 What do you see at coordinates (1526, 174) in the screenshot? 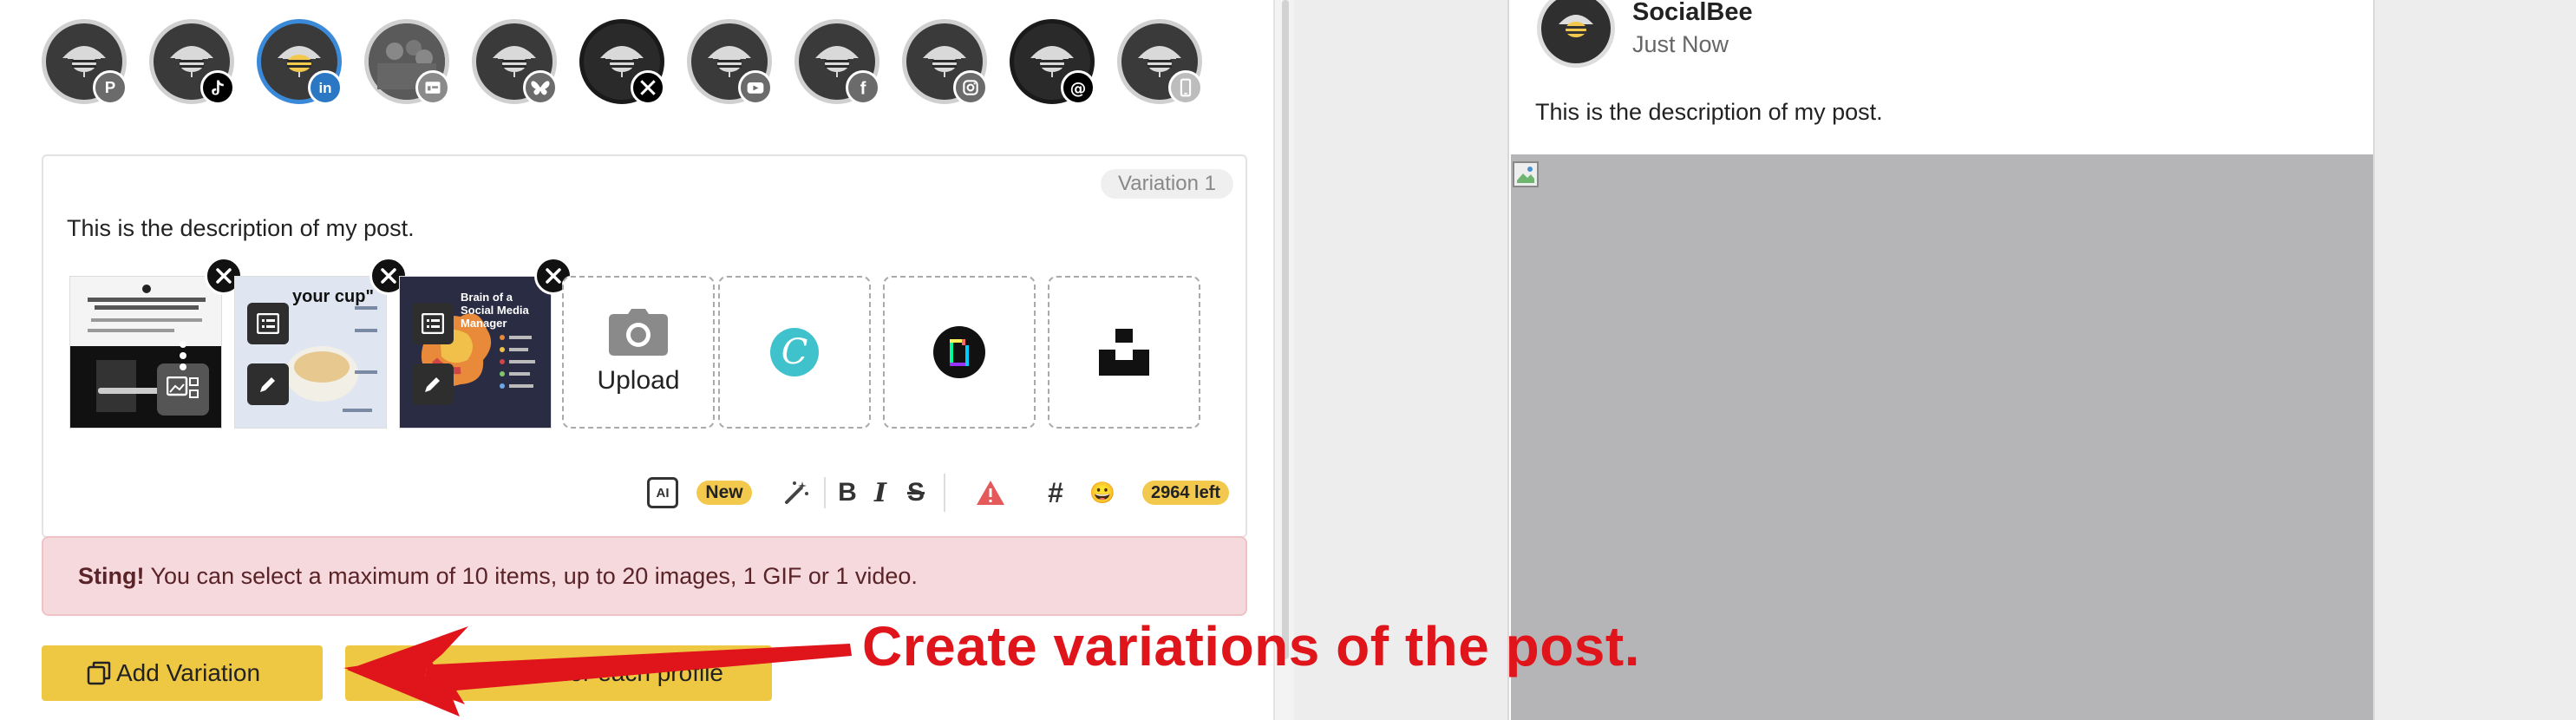
I see `broken-image-icon` at bounding box center [1526, 174].